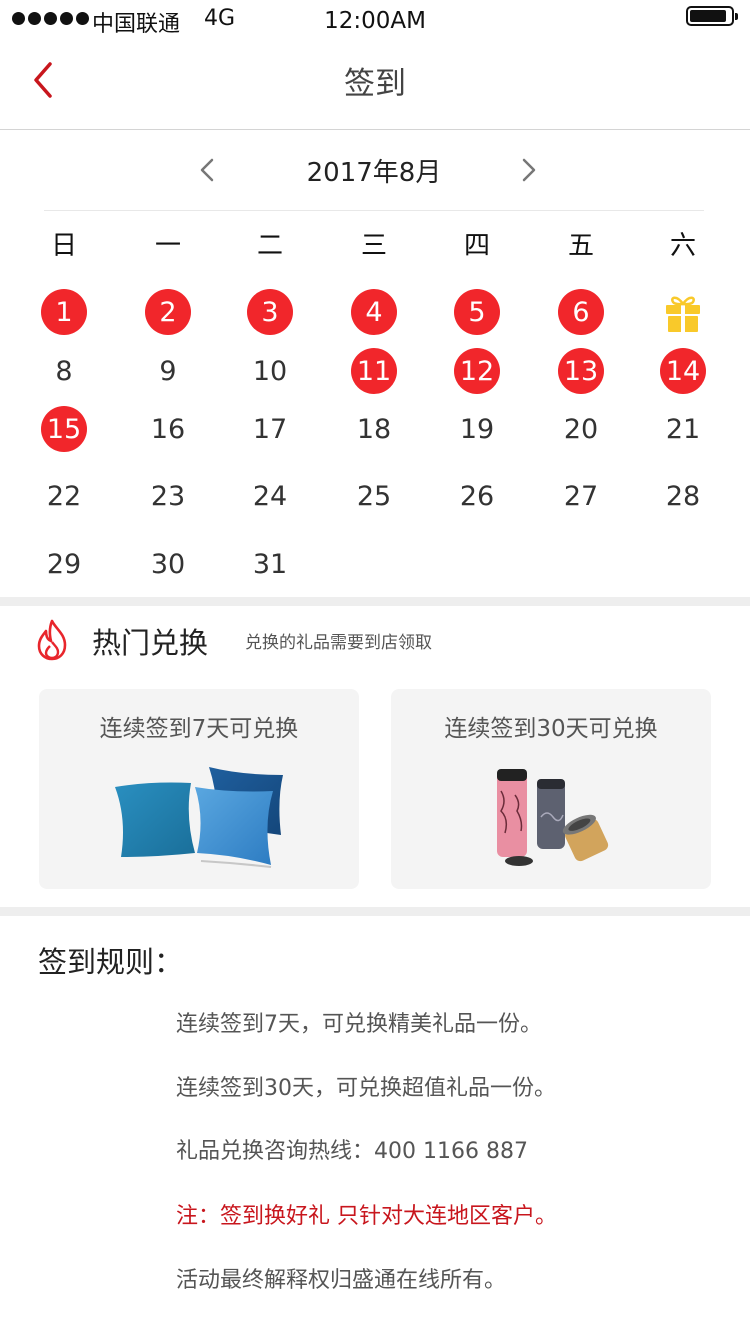 This screenshot has height=1334, width=750. I want to click on day-number: 21, so click(683, 429).